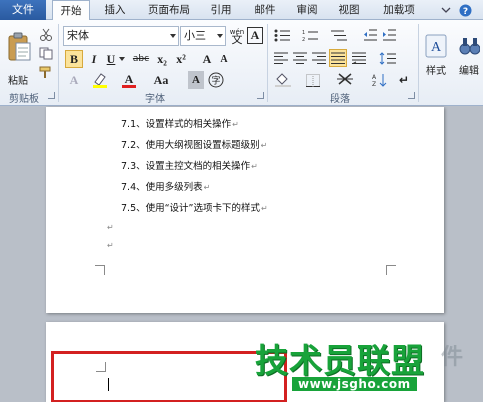  I want to click on toc-line: 7.5、使用“设计”选项卡下的样式↵, so click(194, 207).